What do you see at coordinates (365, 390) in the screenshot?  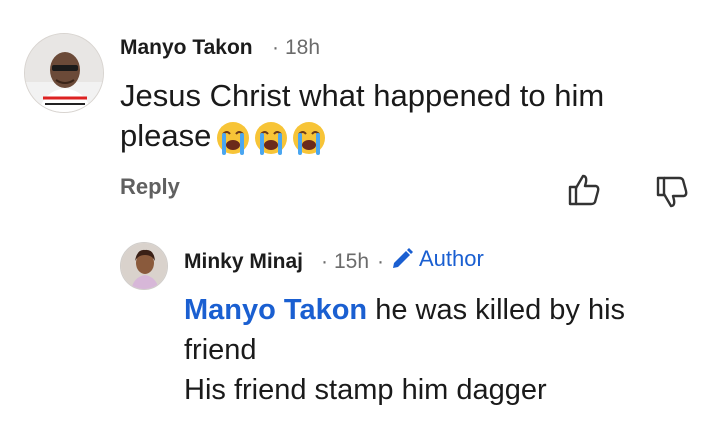 I see `reply-body-line2: His friend stamp him dagger` at bounding box center [365, 390].